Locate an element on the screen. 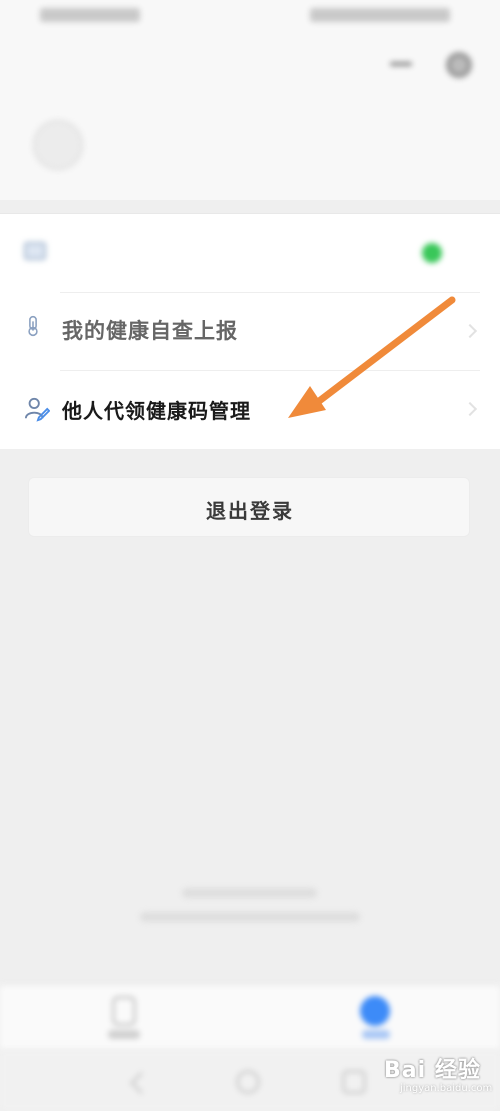 The height and width of the screenshot is (1111, 500). profile-card is located at coordinates (250, 145).